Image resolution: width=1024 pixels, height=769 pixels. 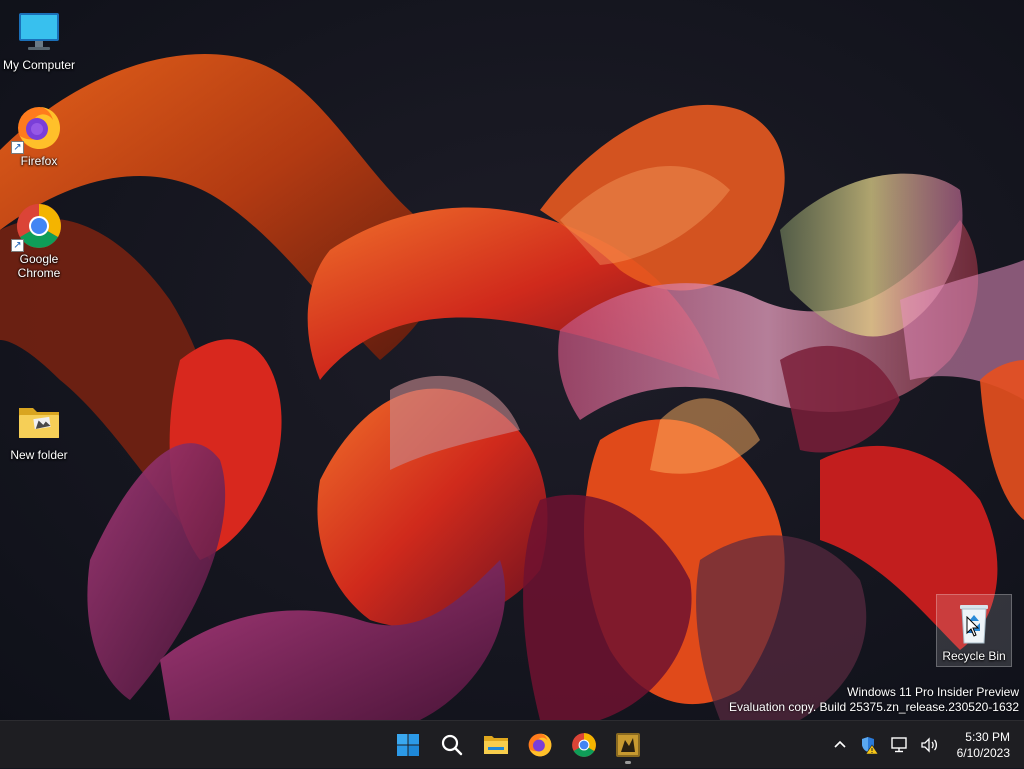 What do you see at coordinates (39, 422) in the screenshot?
I see `folder-icon` at bounding box center [39, 422].